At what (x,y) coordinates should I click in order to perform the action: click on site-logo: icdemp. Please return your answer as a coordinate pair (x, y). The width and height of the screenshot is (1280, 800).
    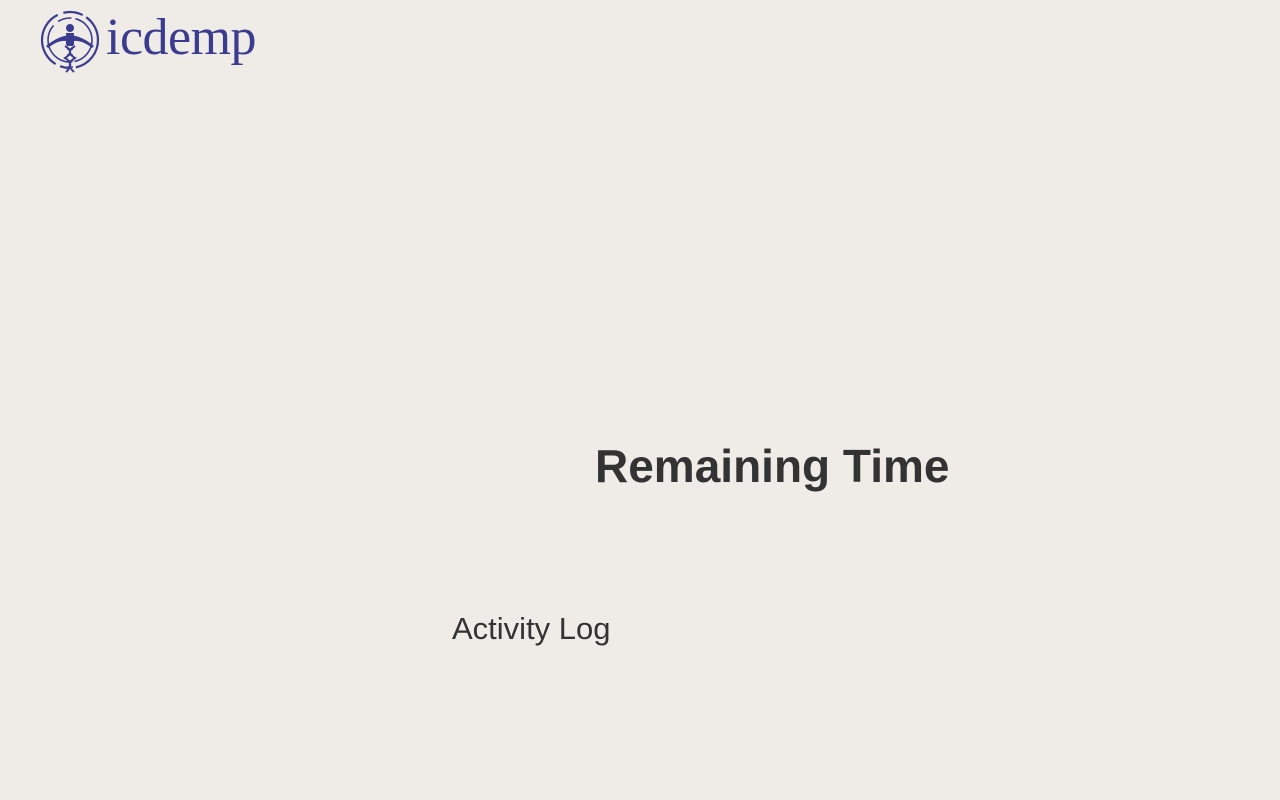
    Looking at the image, I should click on (148, 41).